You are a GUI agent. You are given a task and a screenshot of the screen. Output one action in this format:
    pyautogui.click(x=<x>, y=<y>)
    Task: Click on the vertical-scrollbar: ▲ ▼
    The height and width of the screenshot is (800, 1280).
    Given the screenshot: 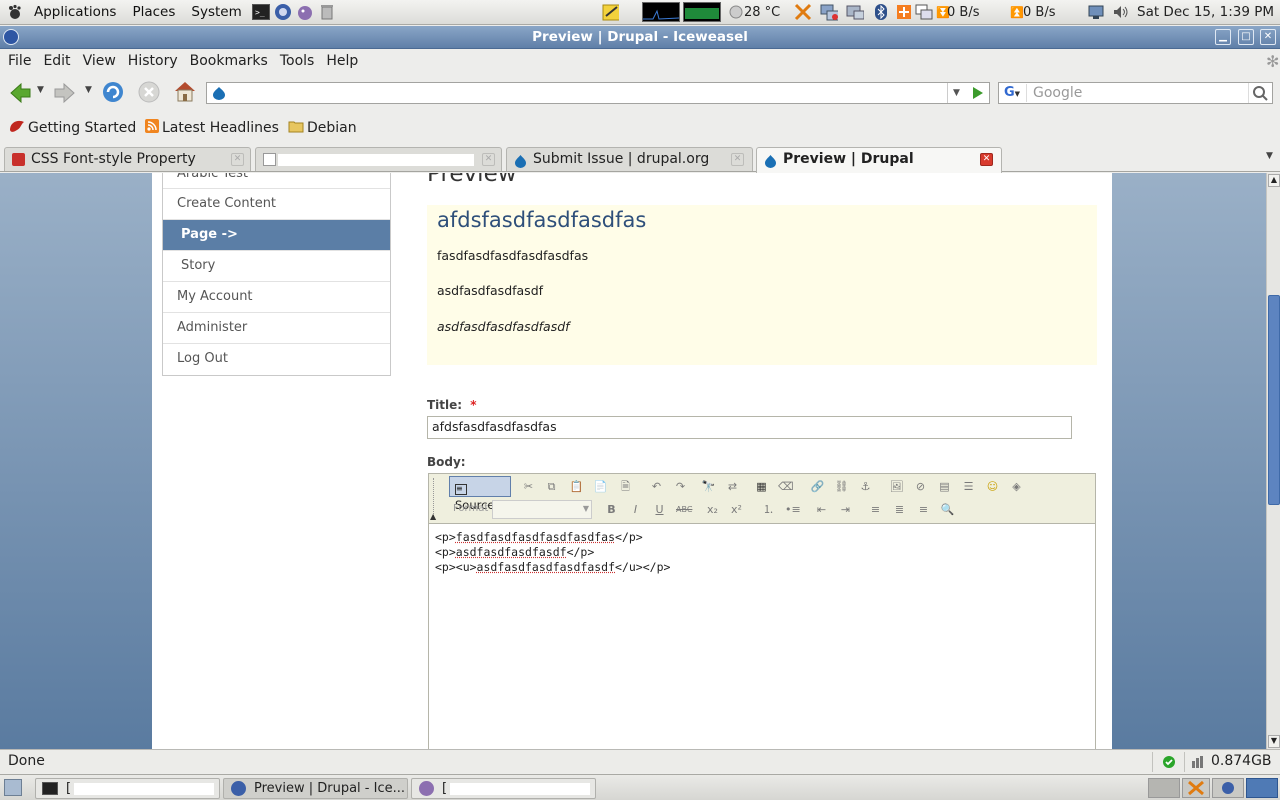 What is the action you would take?
    pyautogui.click(x=1273, y=461)
    